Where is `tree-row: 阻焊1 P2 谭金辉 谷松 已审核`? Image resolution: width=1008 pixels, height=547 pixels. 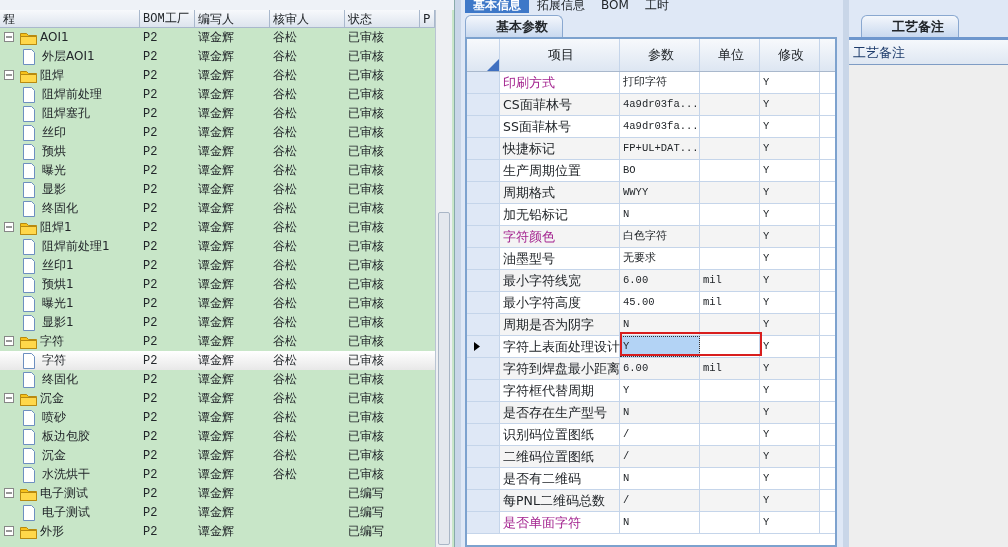 tree-row: 阻焊1 P2 谭金辉 谷松 已审核 is located at coordinates (217, 227).